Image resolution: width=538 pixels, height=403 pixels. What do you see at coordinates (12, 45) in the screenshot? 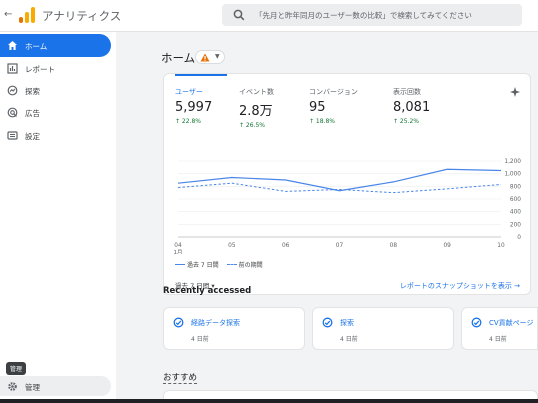
I see `home-icon` at bounding box center [12, 45].